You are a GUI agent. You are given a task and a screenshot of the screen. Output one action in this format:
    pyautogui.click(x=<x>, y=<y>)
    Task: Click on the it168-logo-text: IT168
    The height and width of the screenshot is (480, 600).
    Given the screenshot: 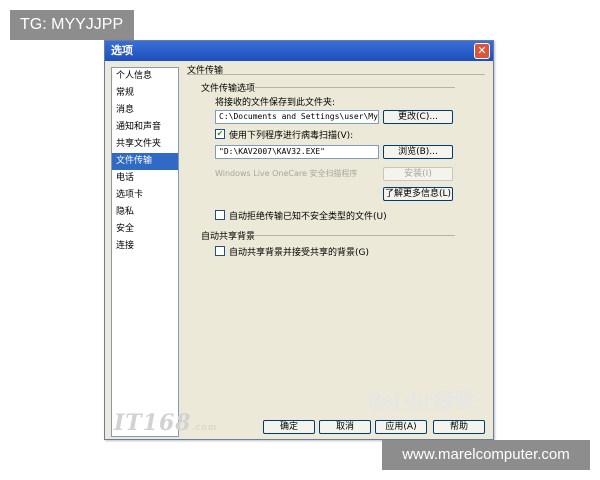 What is the action you would take?
    pyautogui.click(x=153, y=423)
    